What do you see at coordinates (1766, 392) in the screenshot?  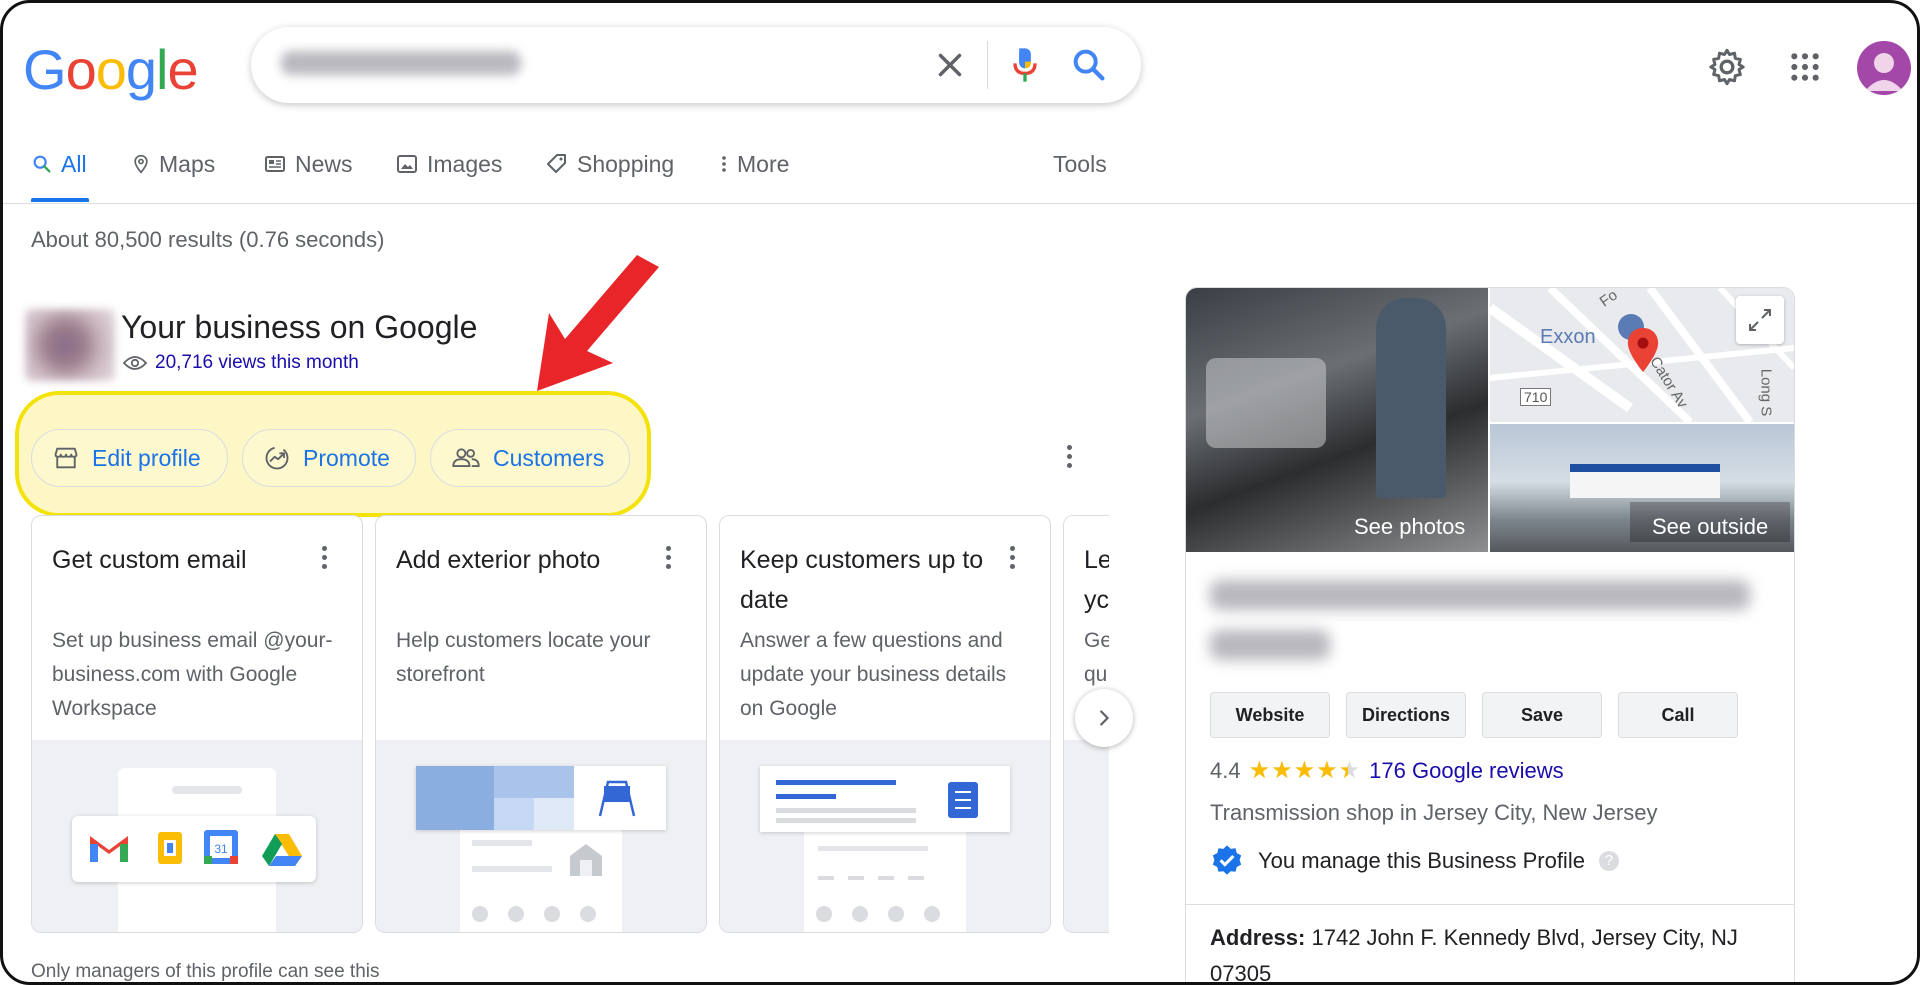 I see `map-label-street2: Long S` at bounding box center [1766, 392].